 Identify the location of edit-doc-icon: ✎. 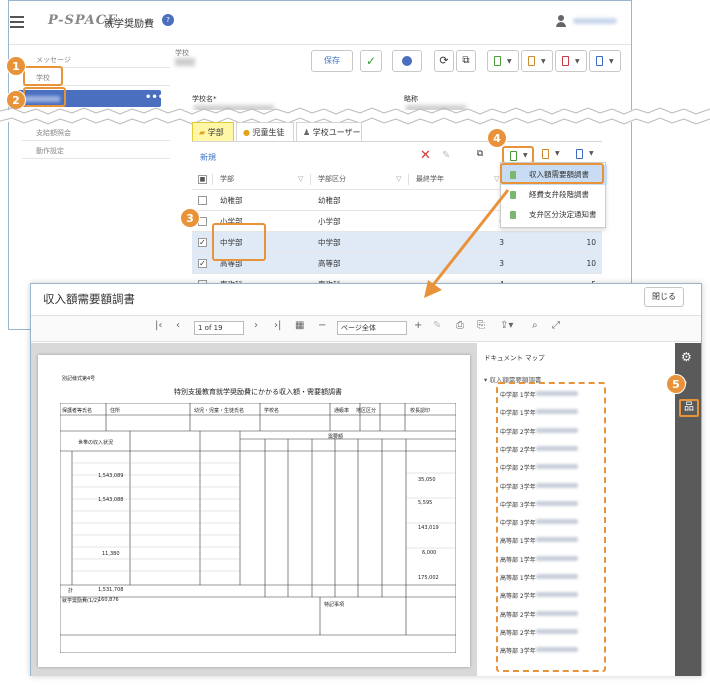
(437, 325).